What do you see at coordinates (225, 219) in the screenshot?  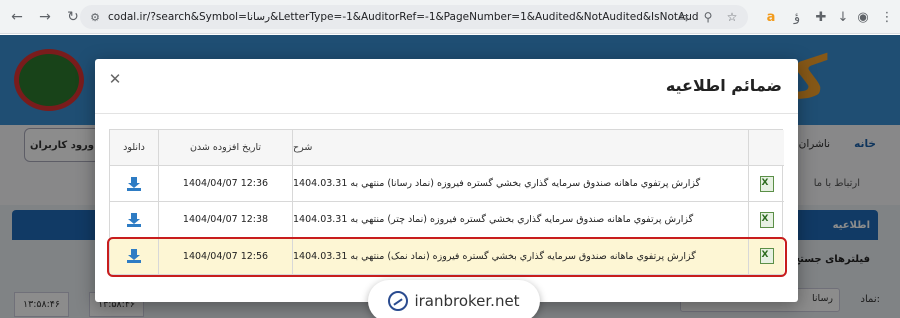 I see `row-date: 1404/04/07 12:38` at bounding box center [225, 219].